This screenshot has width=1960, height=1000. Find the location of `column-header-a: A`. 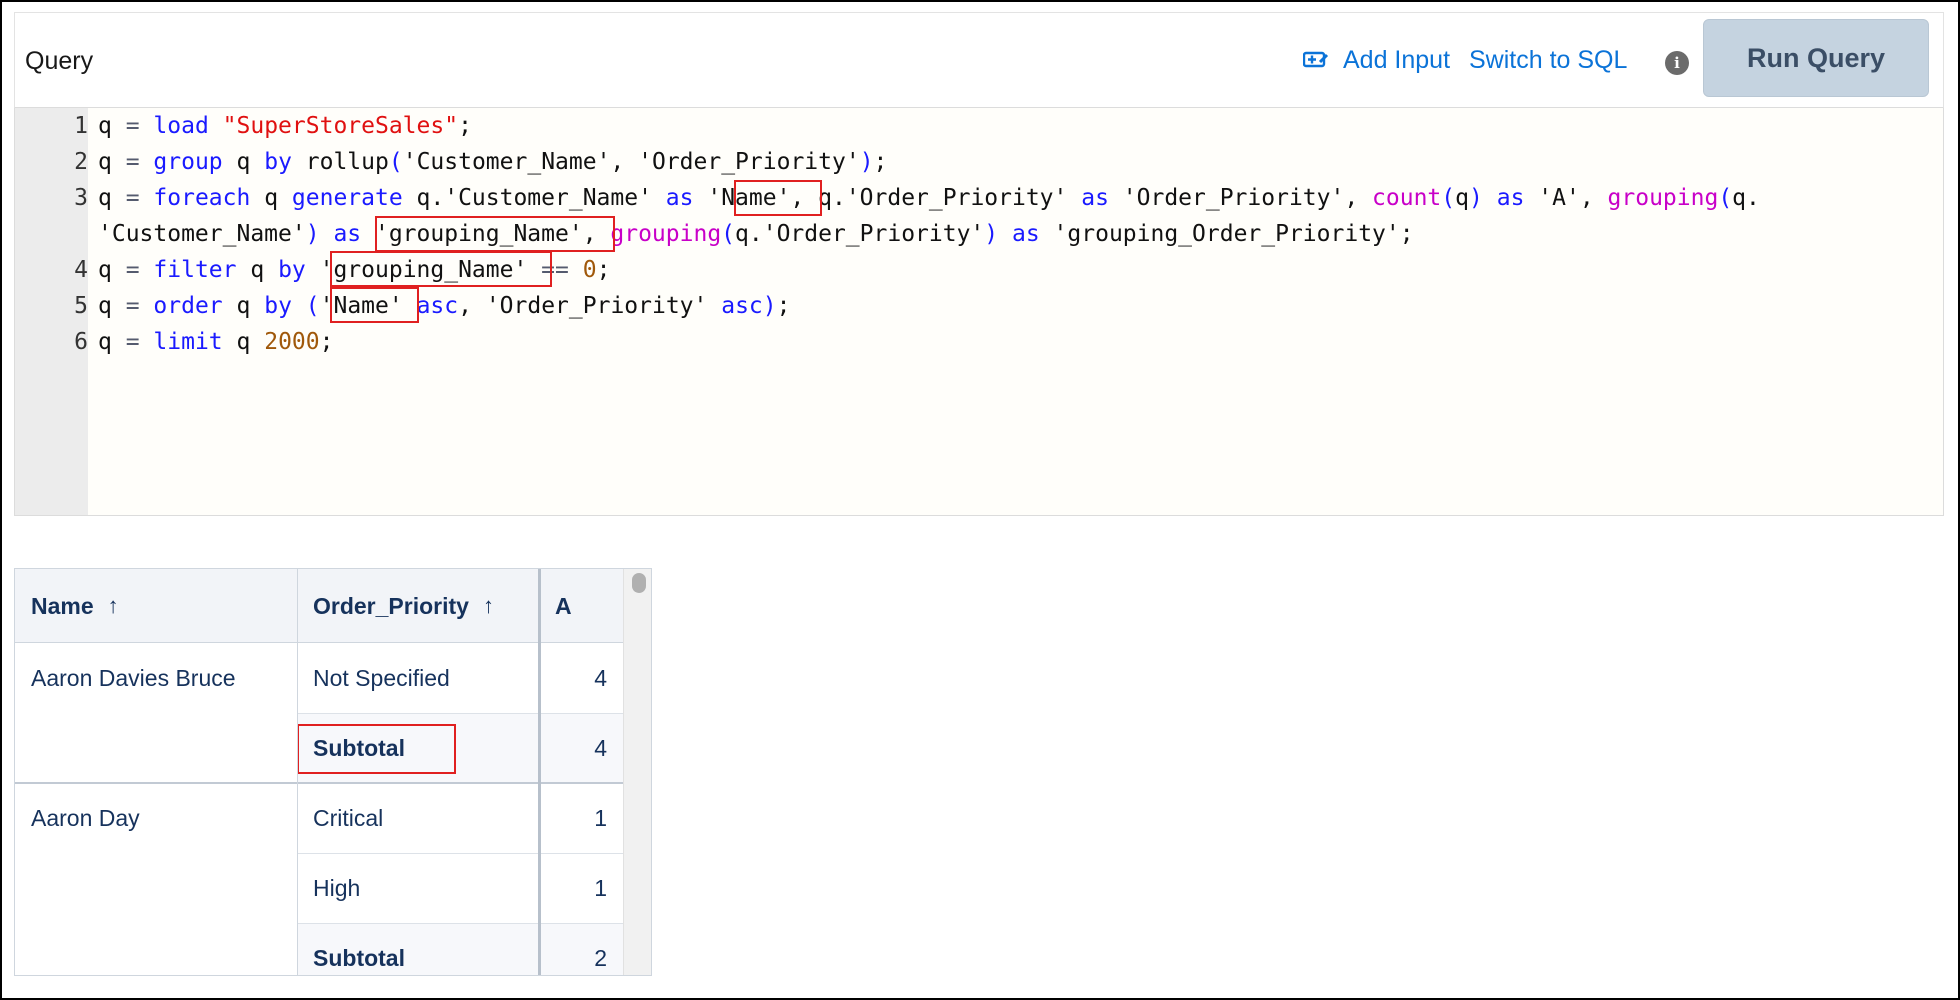

column-header-a: A is located at coordinates (581, 606).